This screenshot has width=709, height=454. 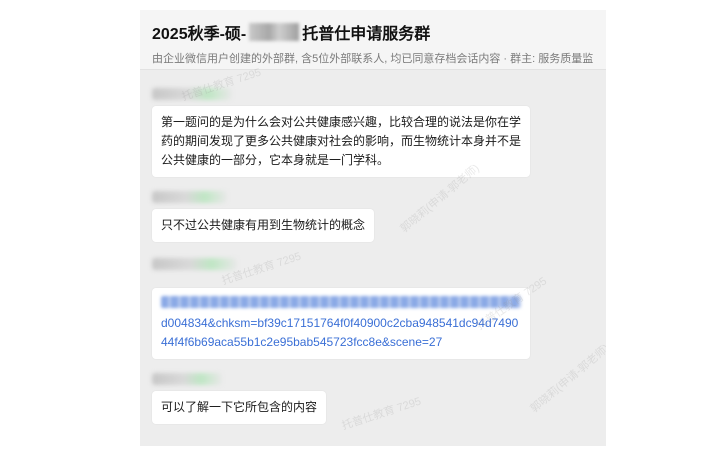 What do you see at coordinates (274, 32) in the screenshot?
I see `redacted-title-part` at bounding box center [274, 32].